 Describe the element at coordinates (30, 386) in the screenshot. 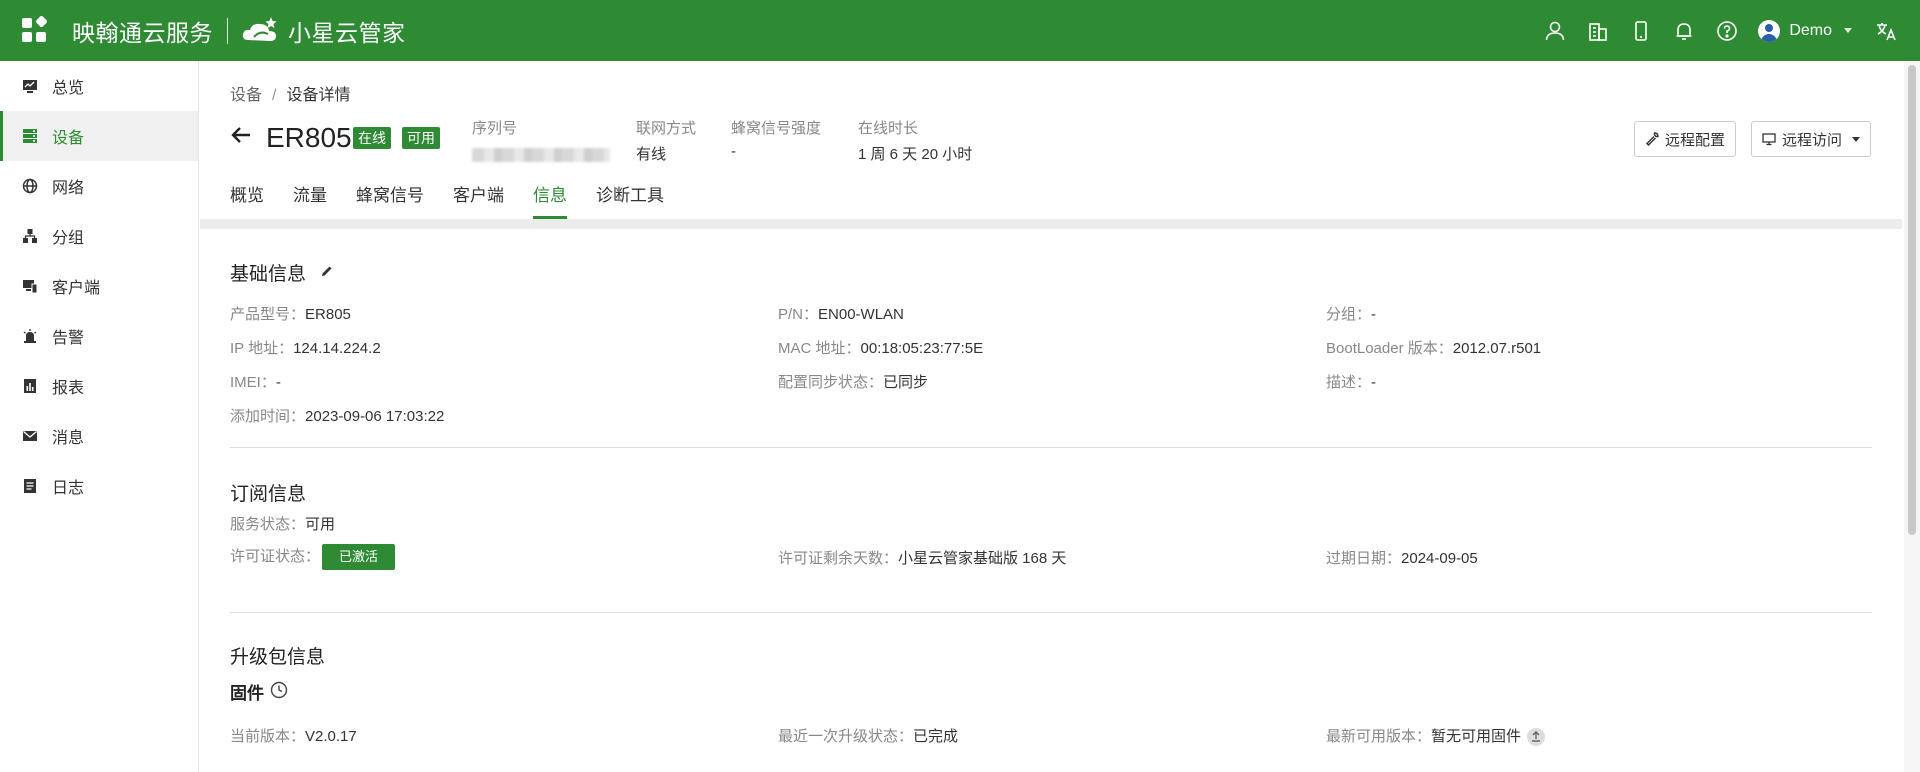

I see `report-icon` at that location.